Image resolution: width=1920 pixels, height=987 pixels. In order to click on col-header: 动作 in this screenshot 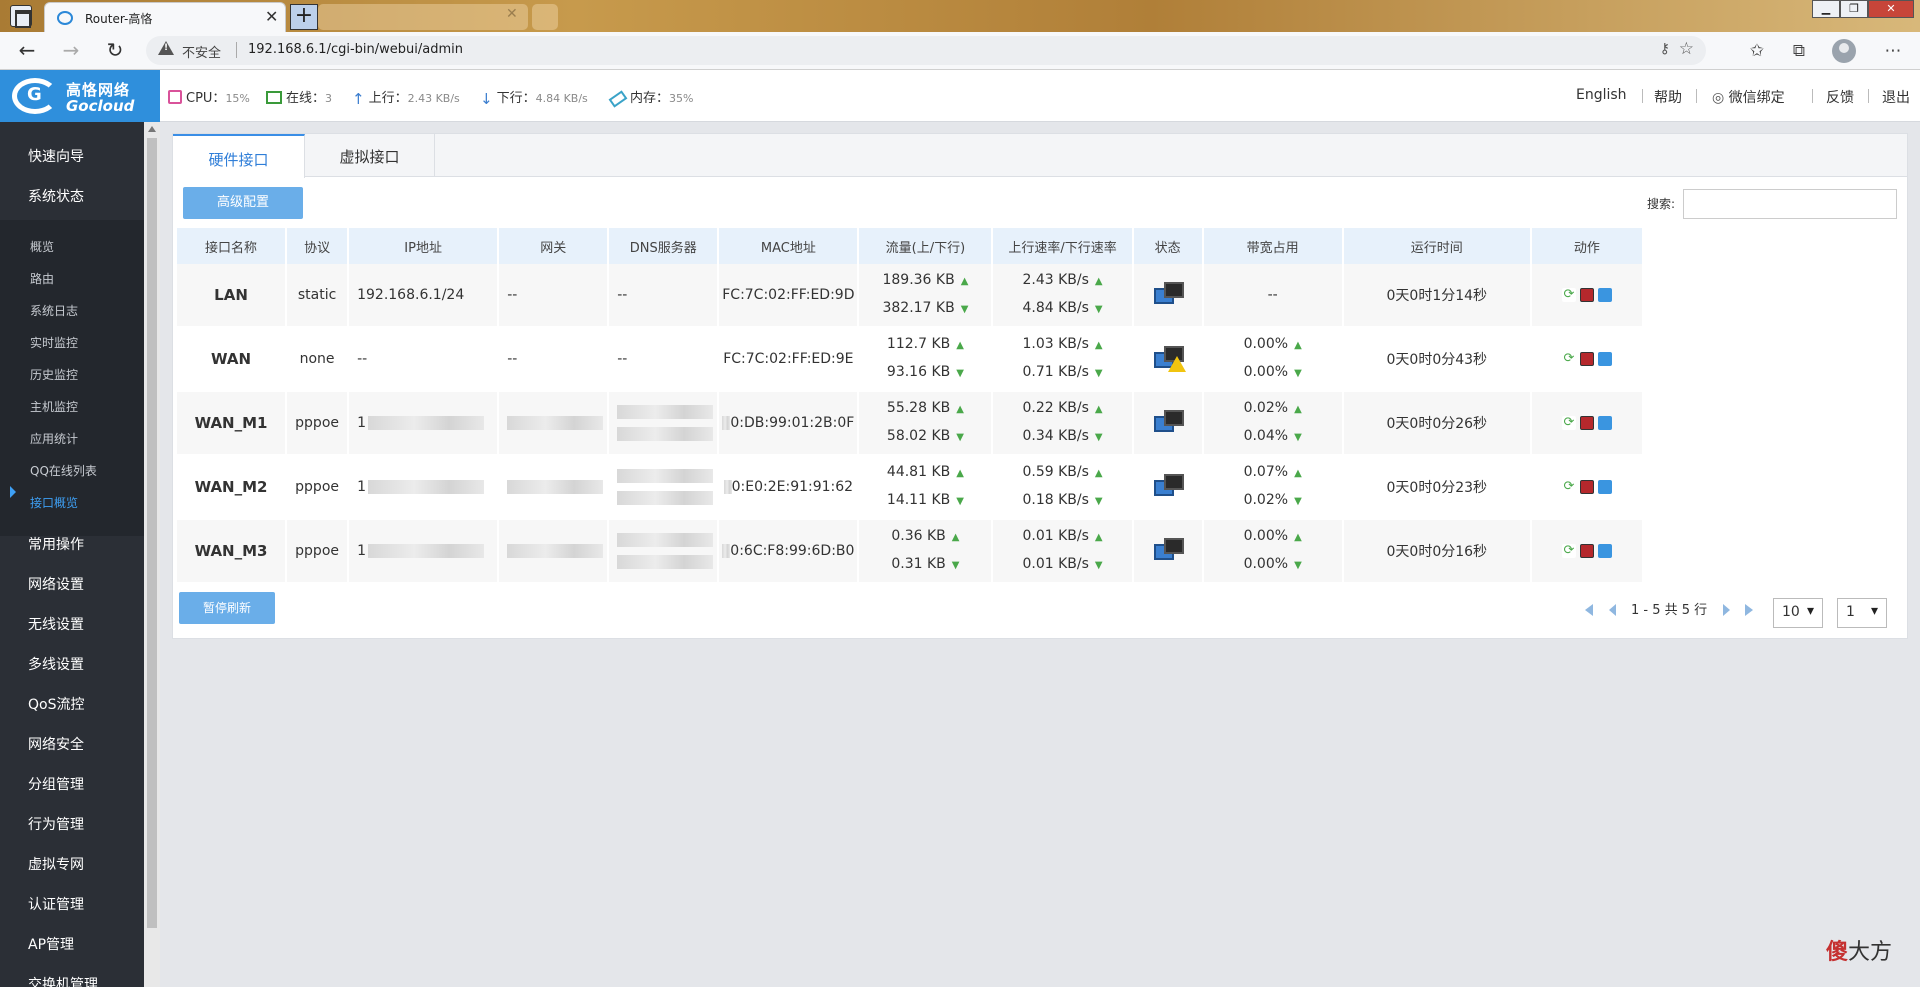, I will do `click(1586, 246)`.